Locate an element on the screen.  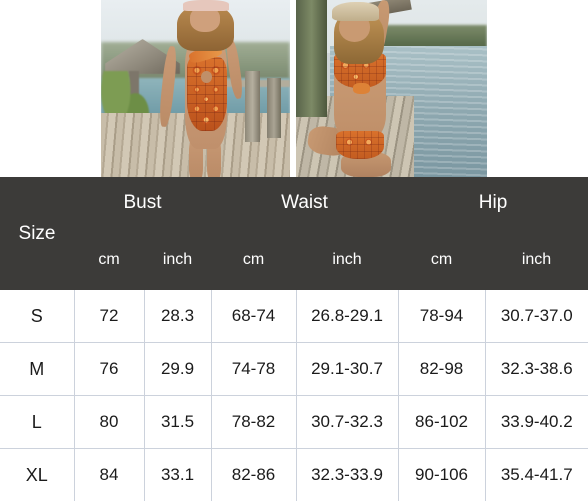
cell-size: M is located at coordinates (37, 369).